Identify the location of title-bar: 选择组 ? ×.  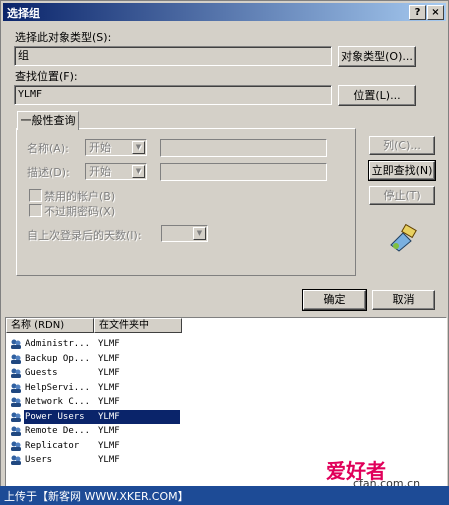
(224, 12).